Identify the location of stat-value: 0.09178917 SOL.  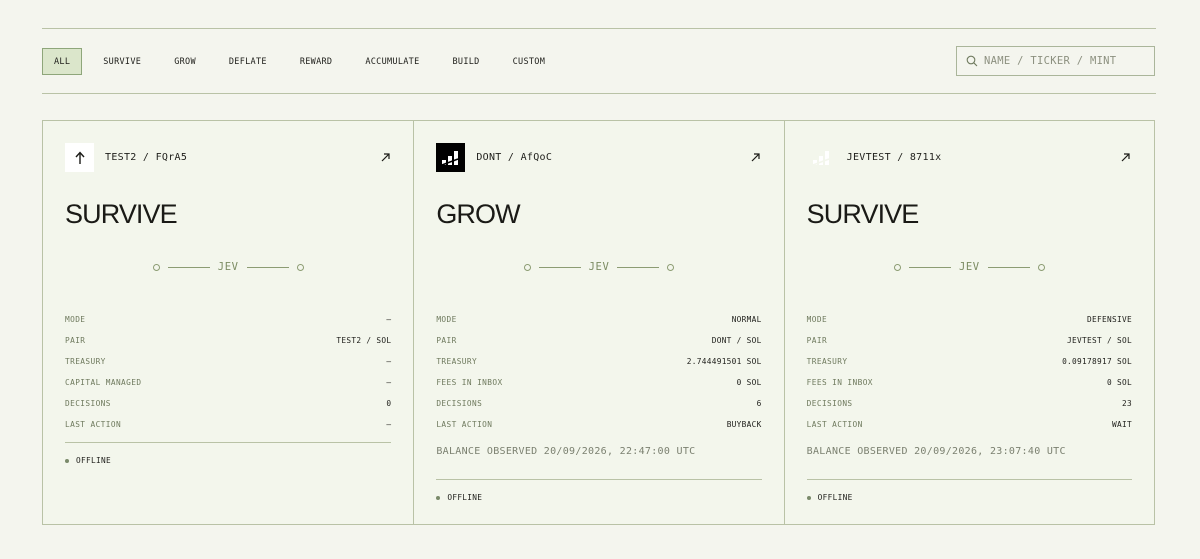
(1097, 361).